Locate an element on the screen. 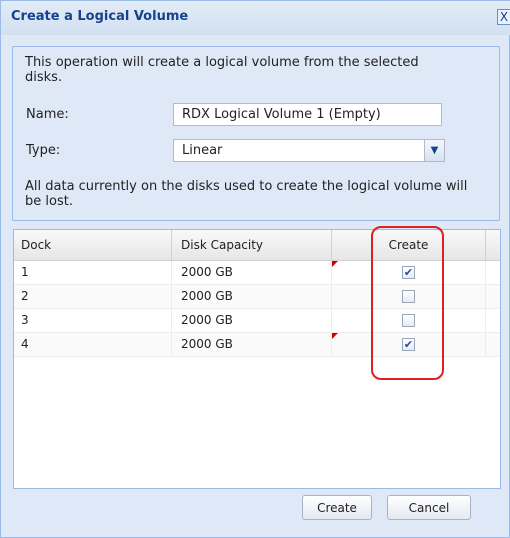  name-input is located at coordinates (307, 114).